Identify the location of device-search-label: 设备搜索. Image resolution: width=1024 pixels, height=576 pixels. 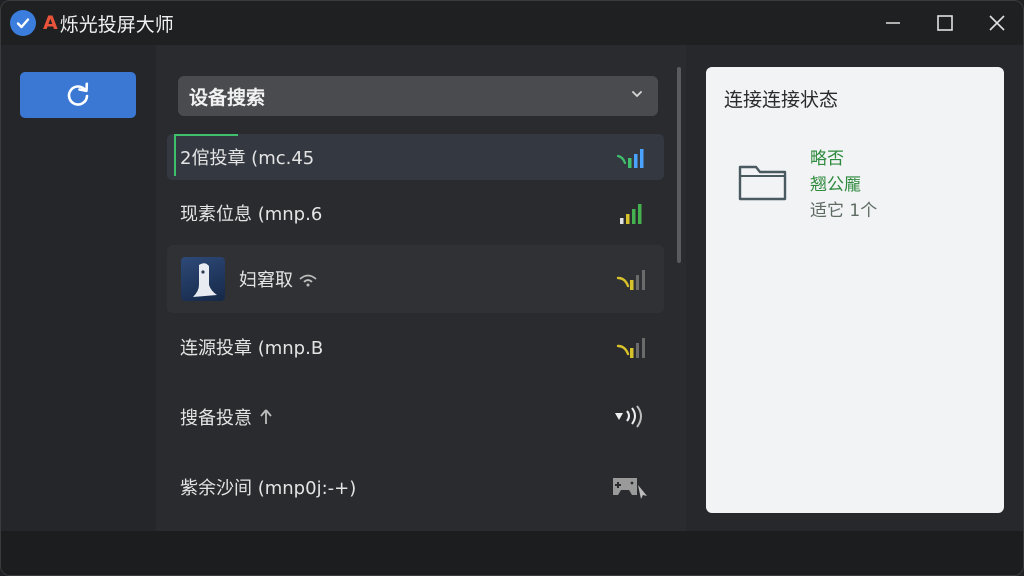
(227, 97).